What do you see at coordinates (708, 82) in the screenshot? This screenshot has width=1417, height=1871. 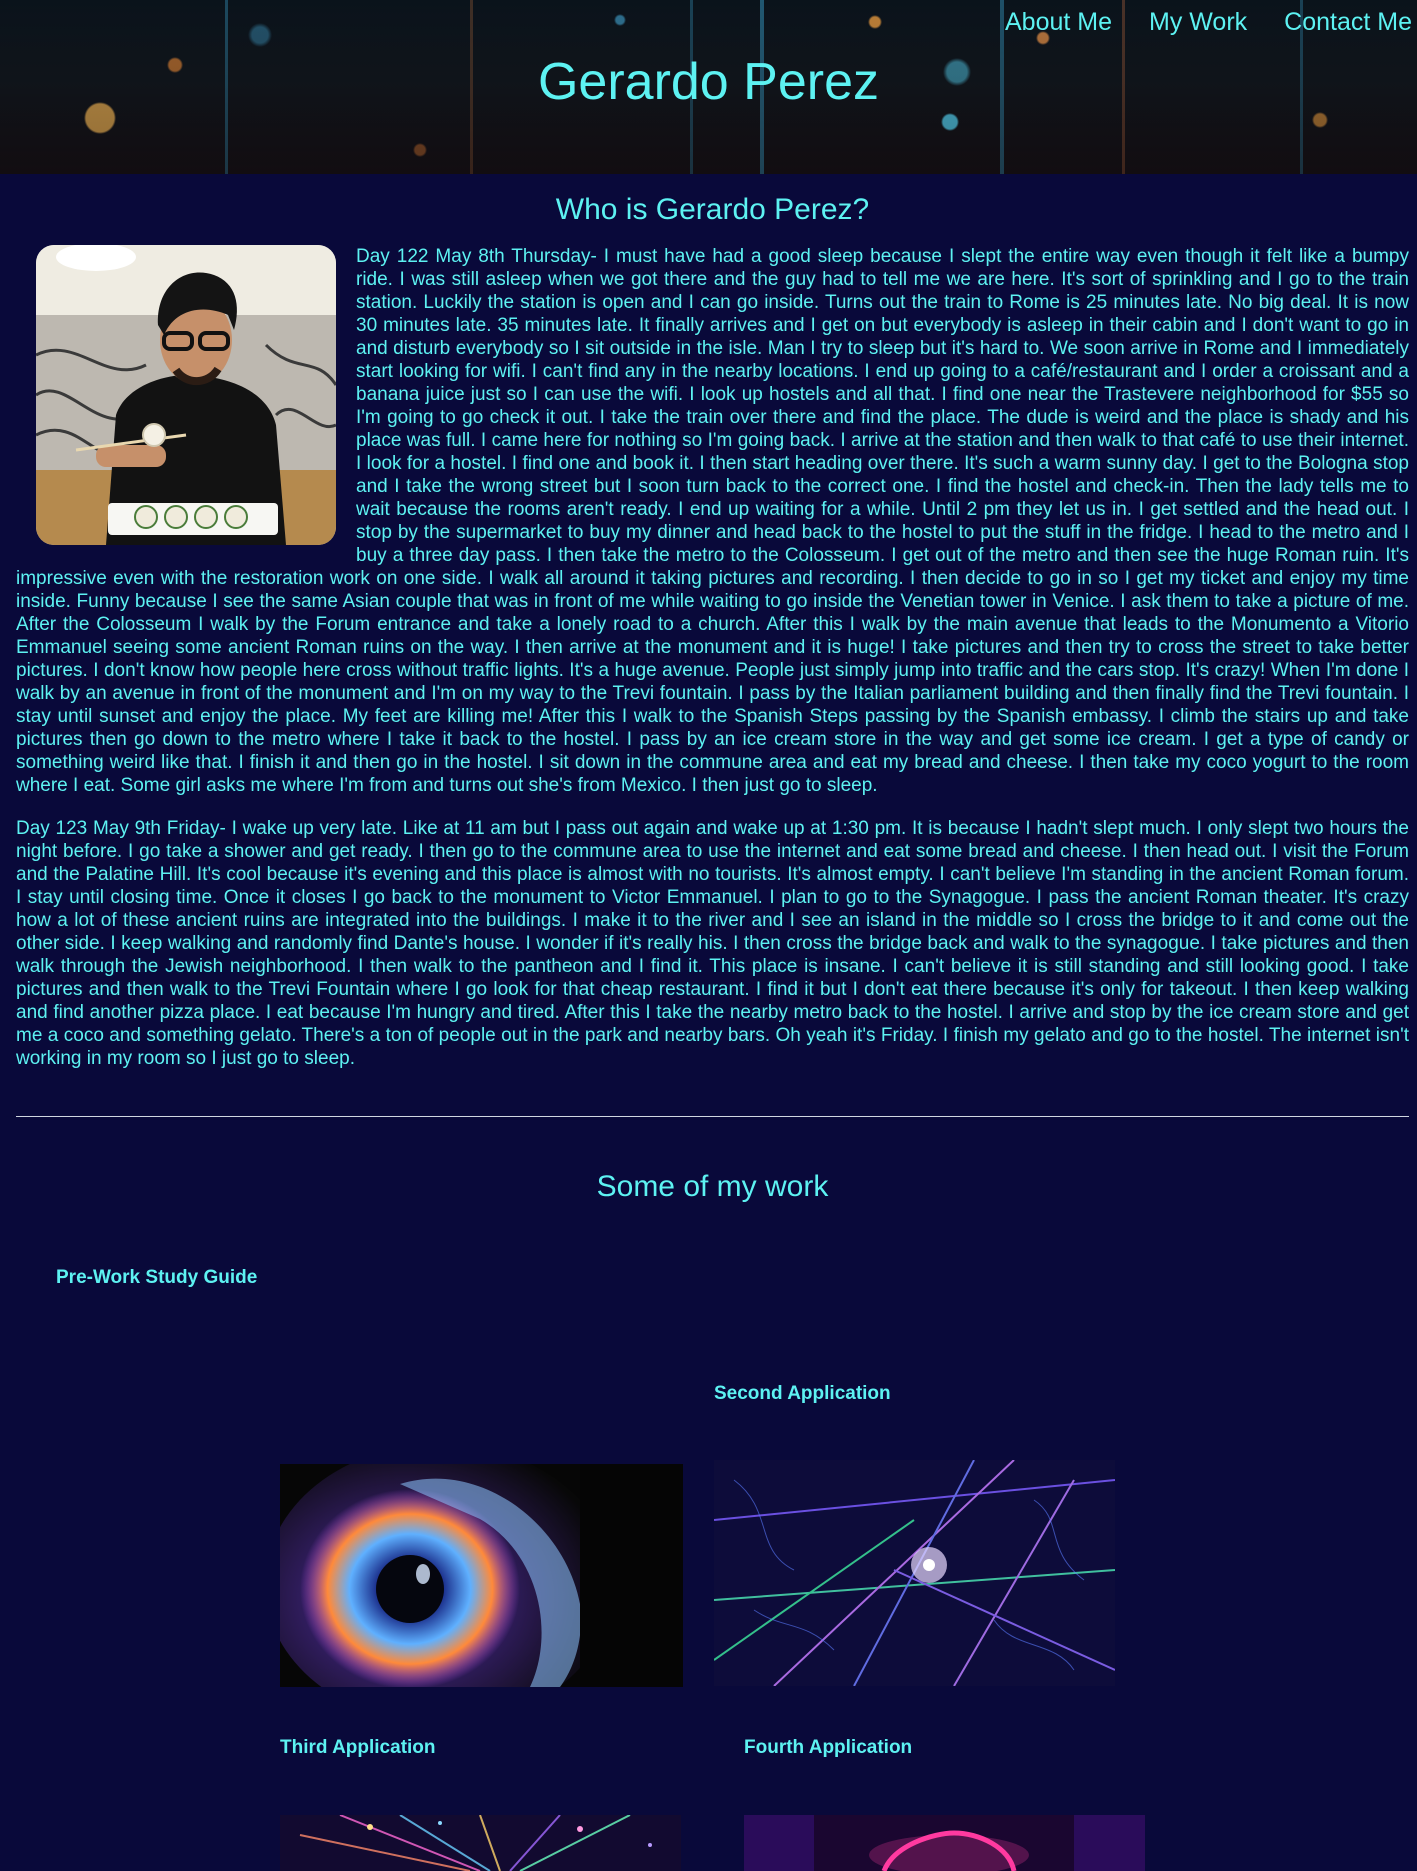 I see `site-title: Gerardo Perez` at bounding box center [708, 82].